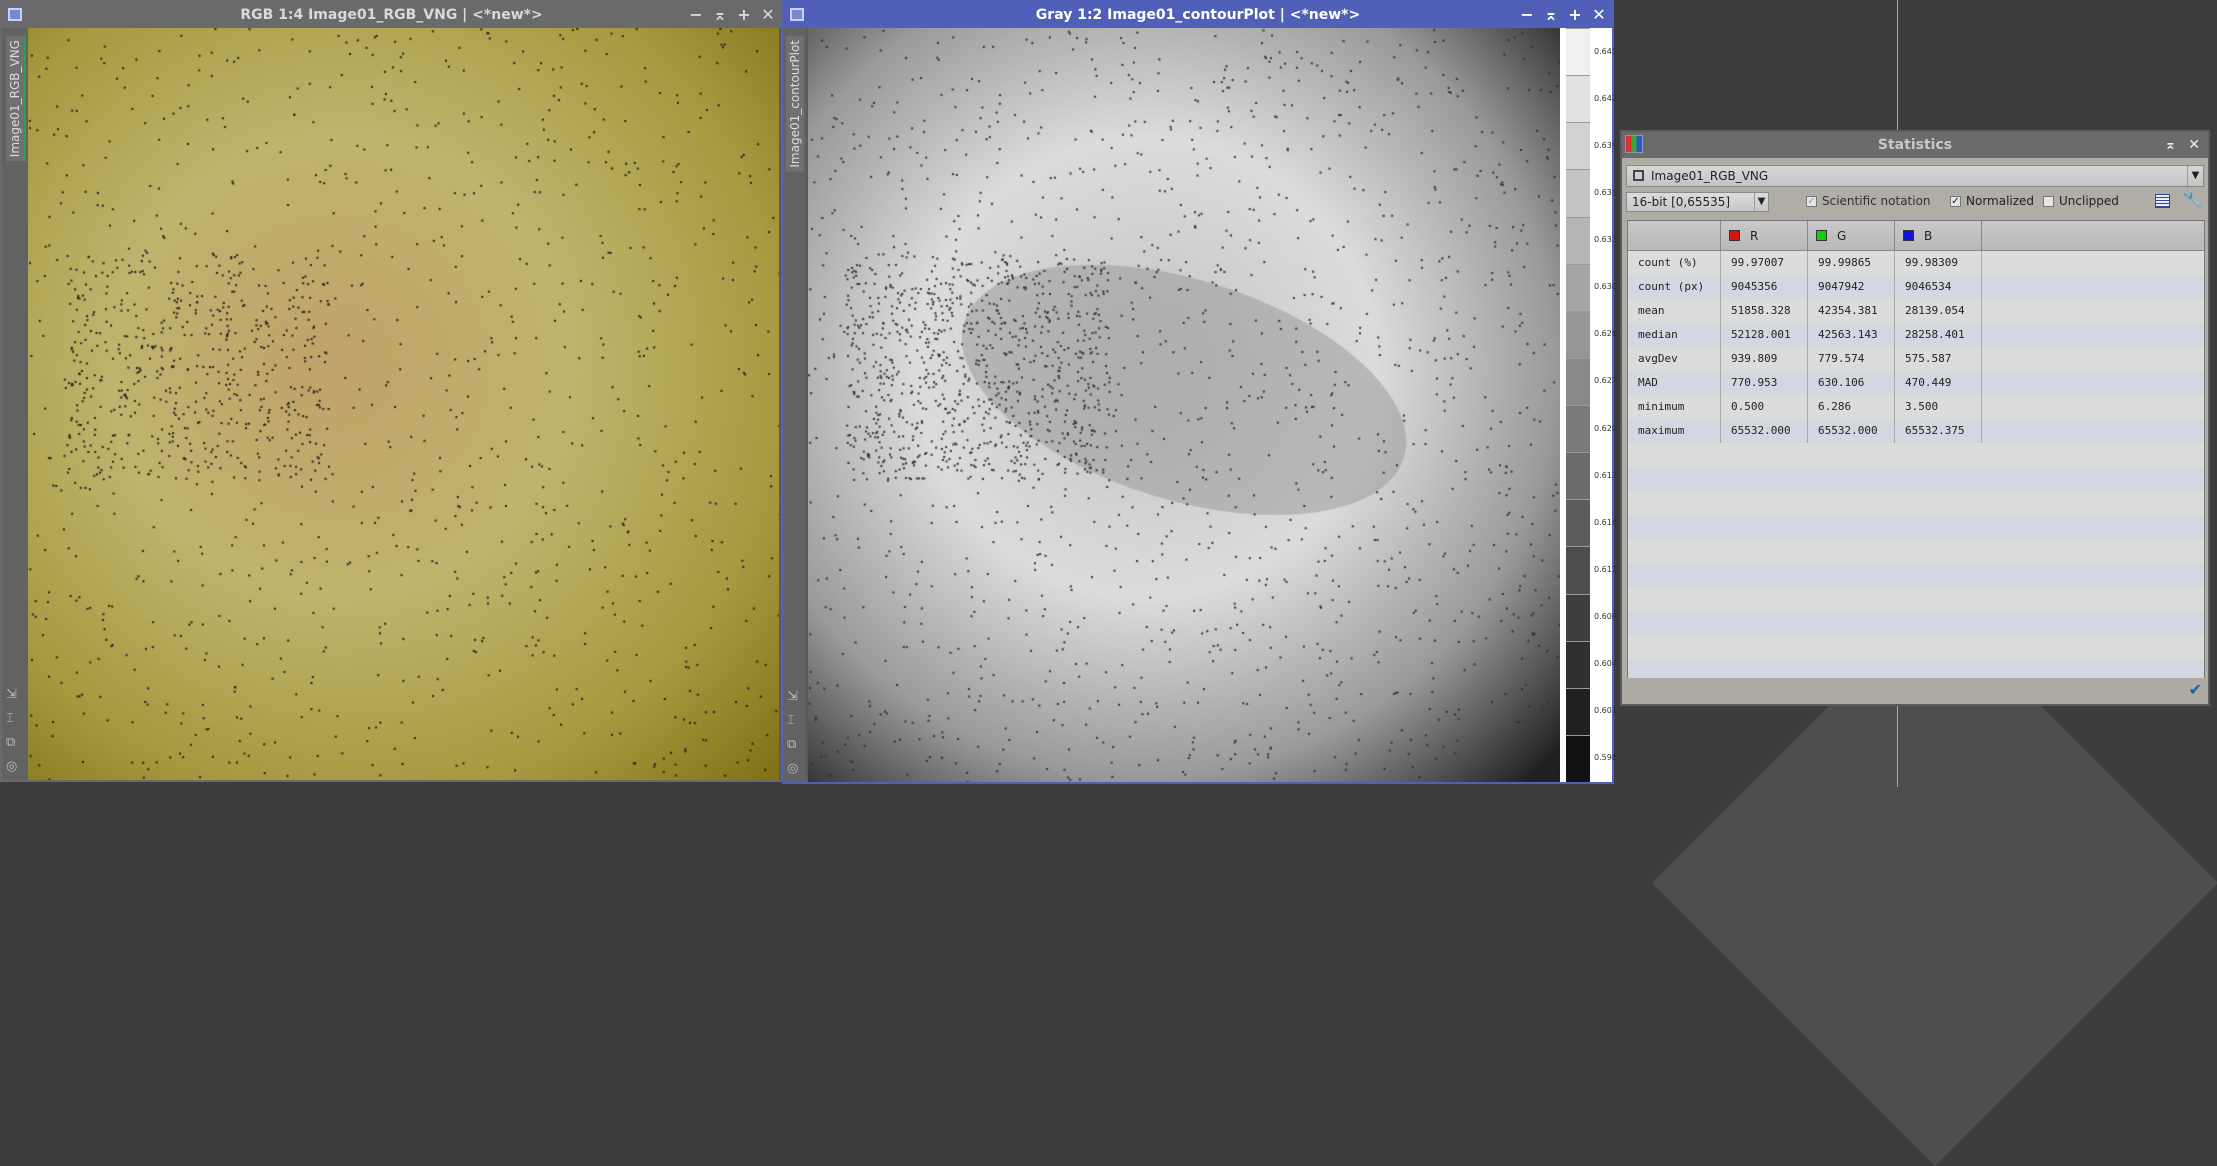 Image resolution: width=2217 pixels, height=1166 pixels. I want to click on checkbox-label: Unclipped, so click(2089, 201).